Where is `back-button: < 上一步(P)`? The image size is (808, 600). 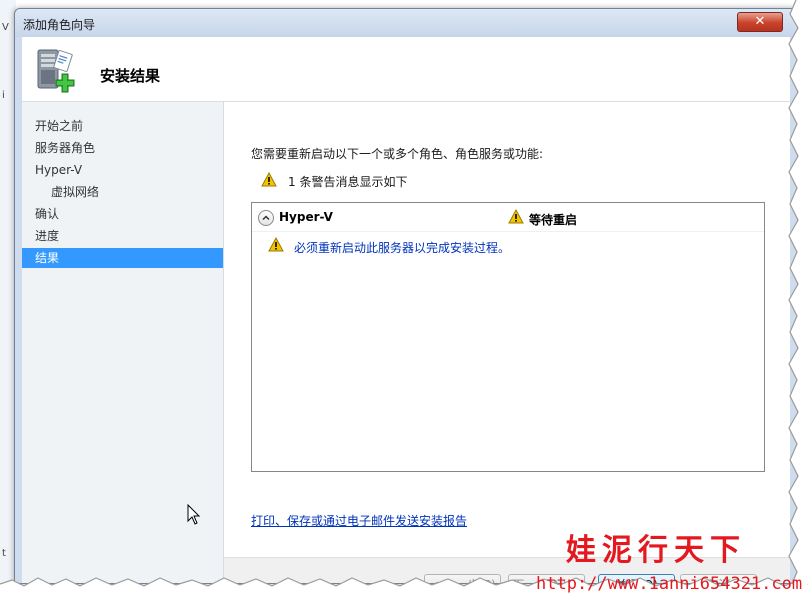 back-button: < 上一步(P) is located at coordinates (462, 578).